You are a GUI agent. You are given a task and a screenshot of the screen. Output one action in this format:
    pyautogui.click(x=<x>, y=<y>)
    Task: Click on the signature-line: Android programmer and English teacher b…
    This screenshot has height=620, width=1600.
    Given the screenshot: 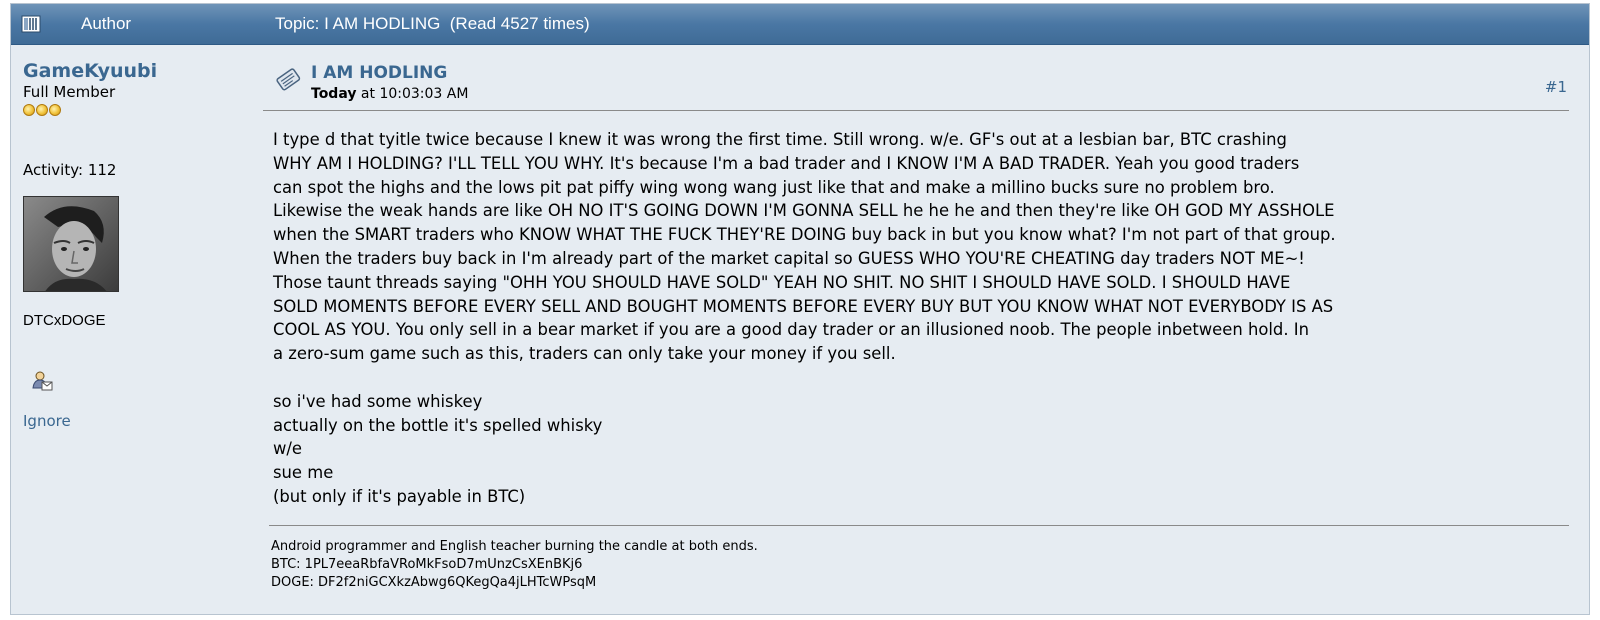 What is the action you would take?
    pyautogui.click(x=514, y=546)
    